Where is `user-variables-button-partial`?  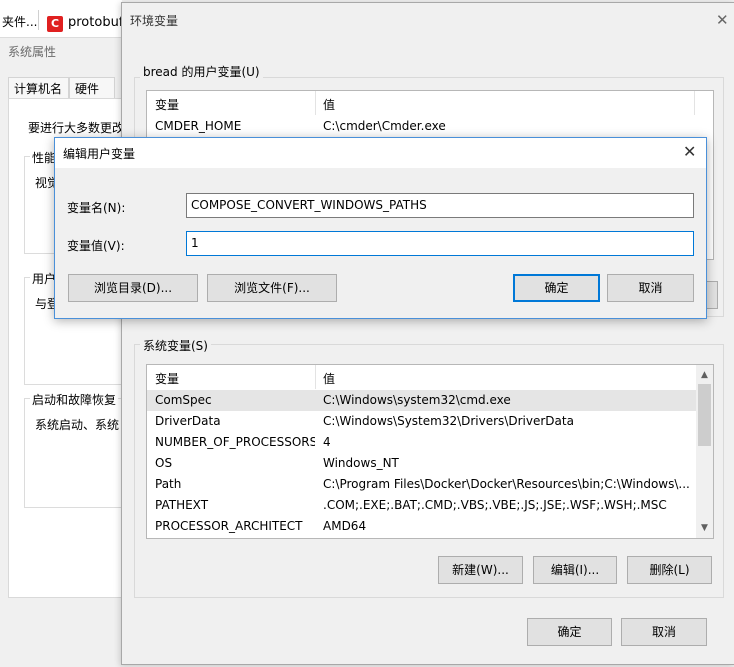
user-variables-button-partial is located at coordinates (712, 295).